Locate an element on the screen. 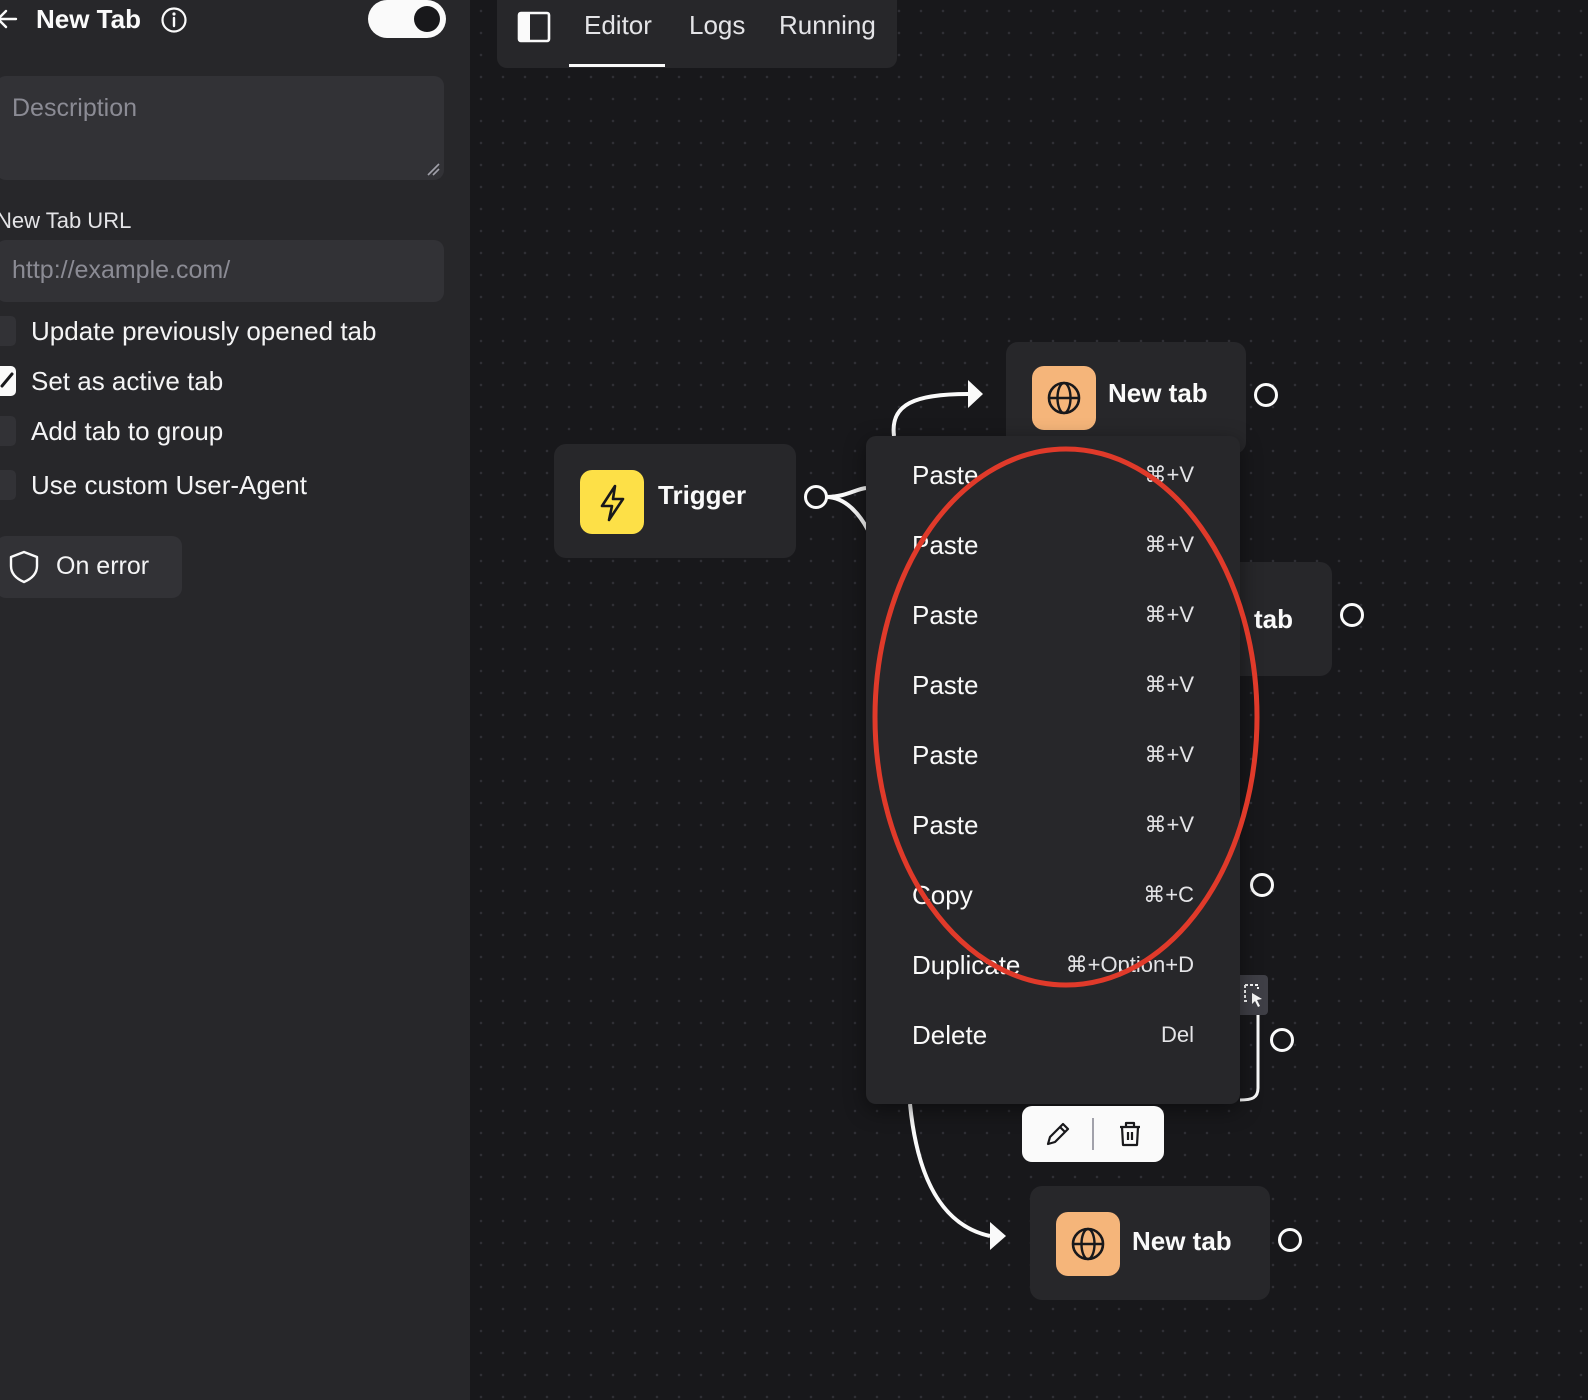  new-tab-bottom-label: New tab is located at coordinates (1182, 1241).